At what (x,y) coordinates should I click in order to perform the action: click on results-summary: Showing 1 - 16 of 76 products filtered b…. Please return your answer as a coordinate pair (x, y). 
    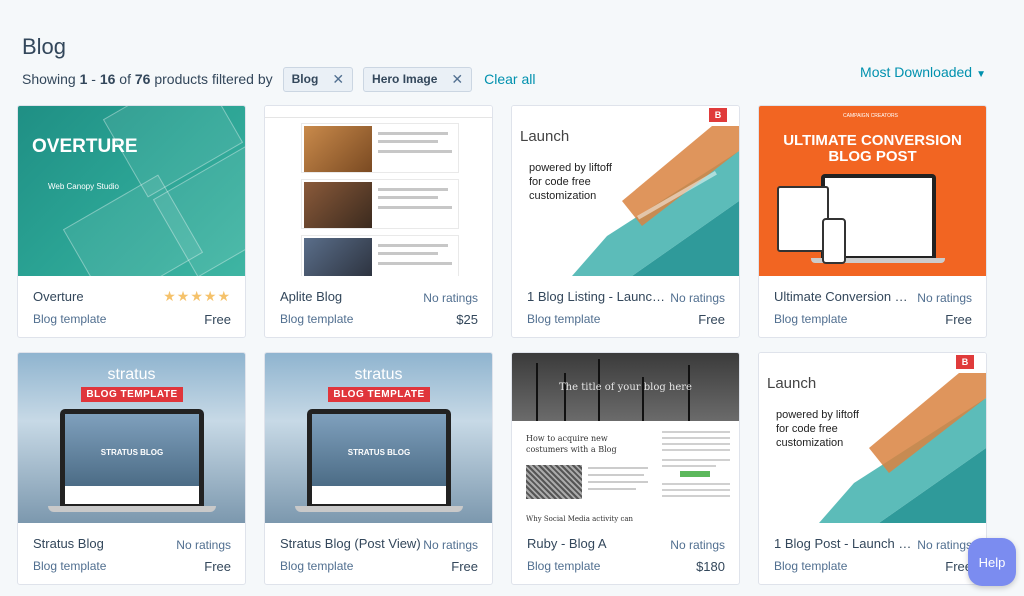
    Looking at the image, I should click on (147, 79).